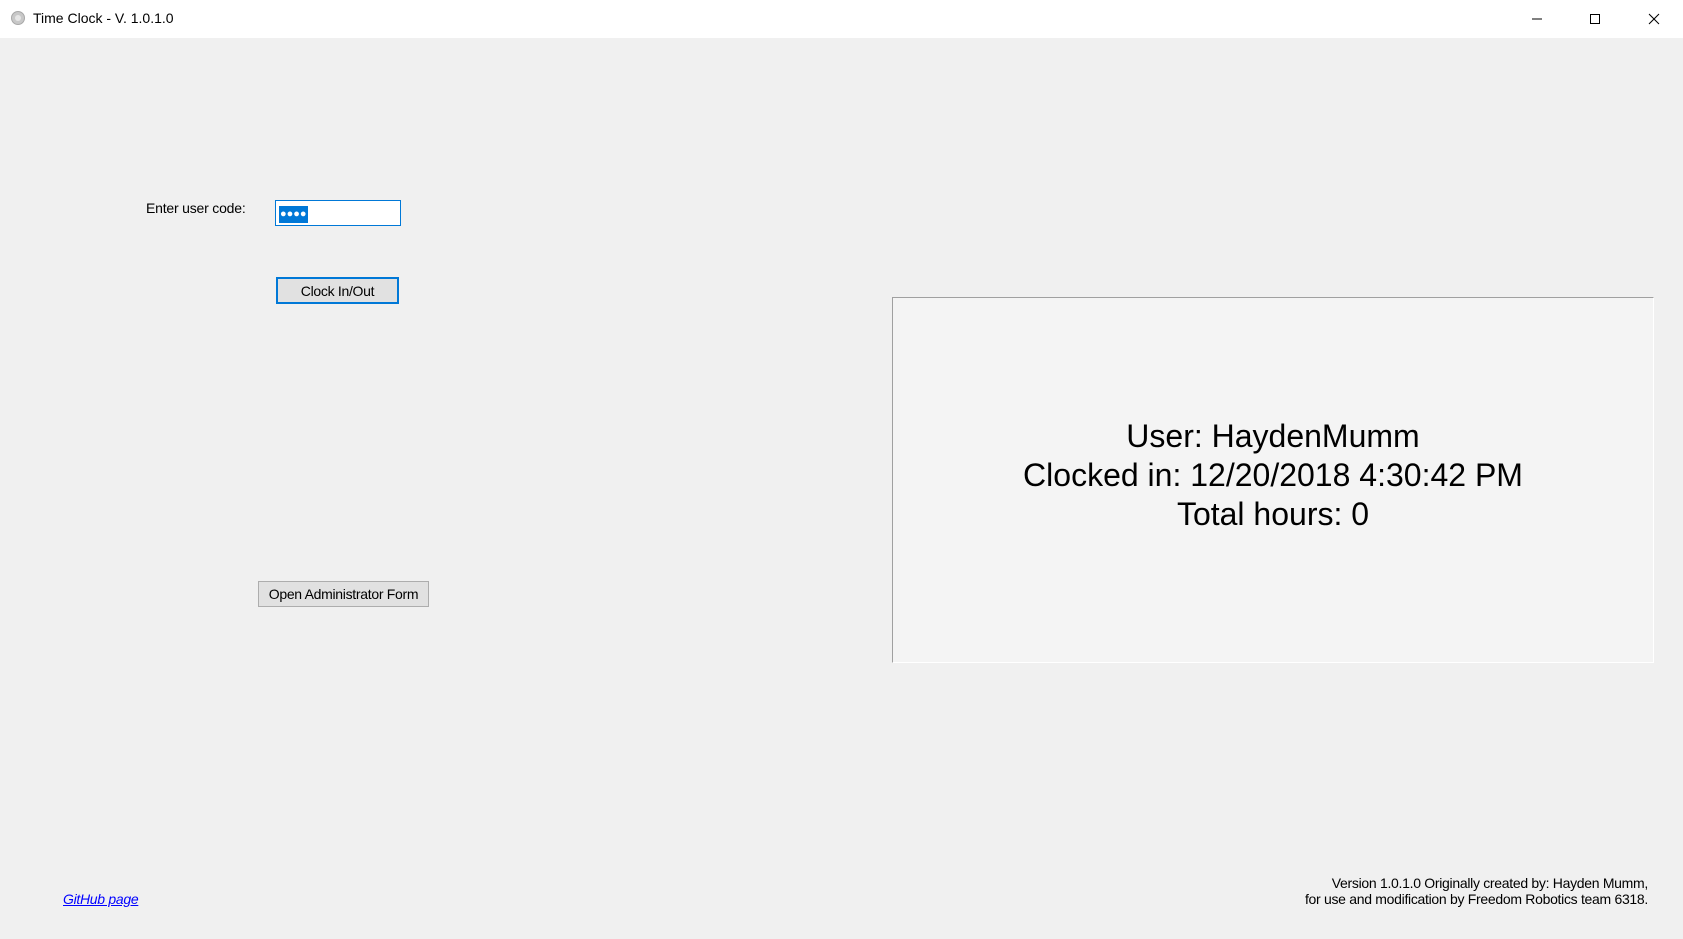  What do you see at coordinates (18, 18) in the screenshot?
I see `clock-app-icon` at bounding box center [18, 18].